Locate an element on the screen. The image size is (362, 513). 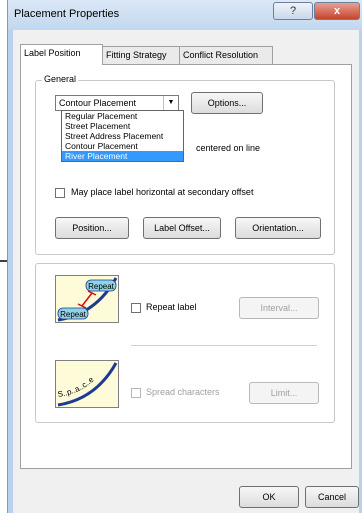
centered-on-line-label: centered on line is located at coordinates (228, 148).